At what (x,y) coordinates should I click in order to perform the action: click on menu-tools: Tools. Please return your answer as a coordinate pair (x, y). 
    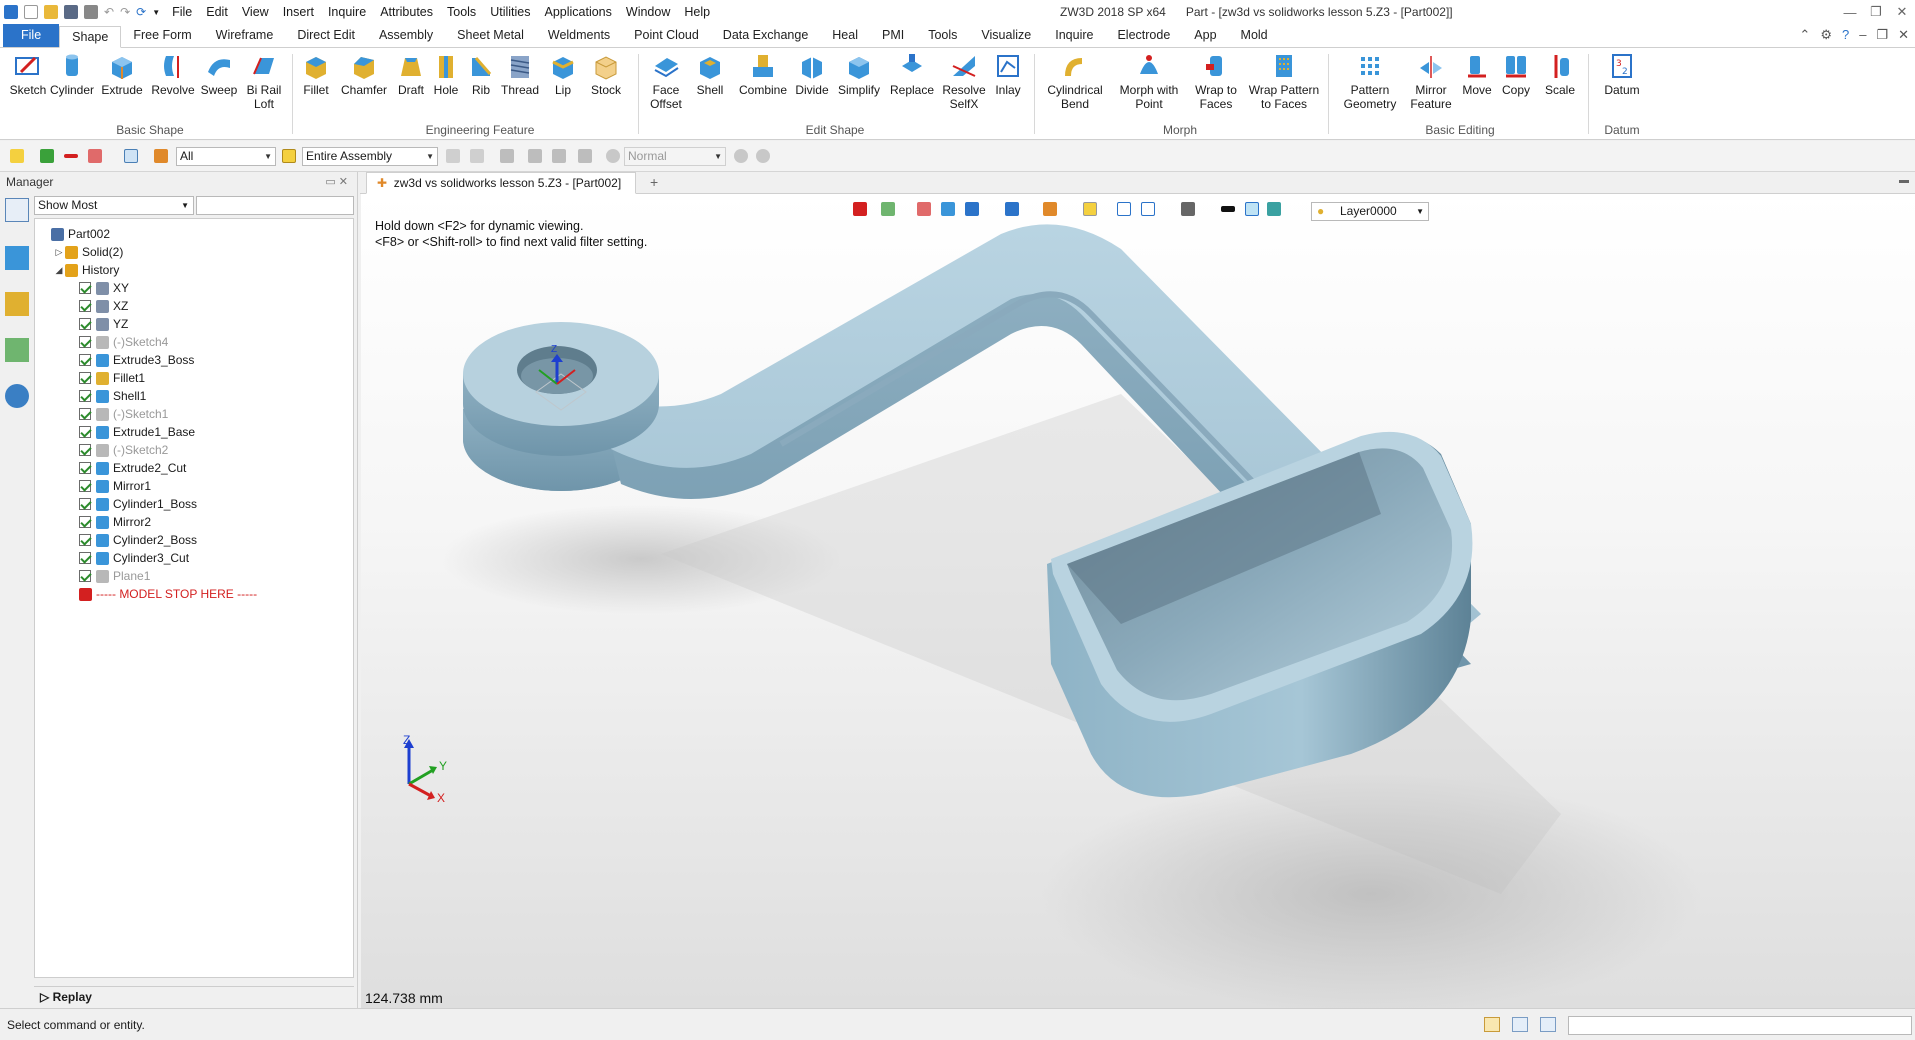
    Looking at the image, I should click on (461, 12).